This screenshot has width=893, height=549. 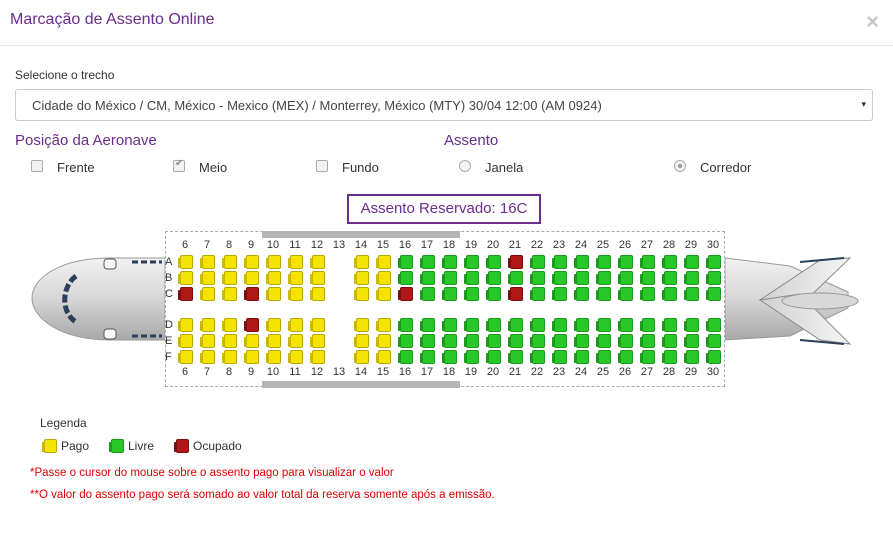 What do you see at coordinates (713, 357) in the screenshot?
I see `seat-30F` at bounding box center [713, 357].